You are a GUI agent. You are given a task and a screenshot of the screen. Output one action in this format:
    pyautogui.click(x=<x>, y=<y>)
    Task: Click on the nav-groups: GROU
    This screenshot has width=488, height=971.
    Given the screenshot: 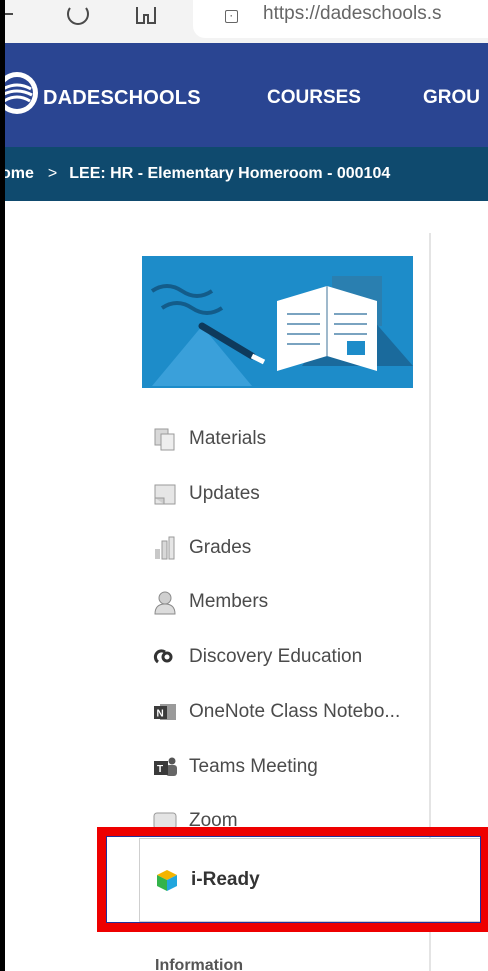 What is the action you would take?
    pyautogui.click(x=451, y=98)
    